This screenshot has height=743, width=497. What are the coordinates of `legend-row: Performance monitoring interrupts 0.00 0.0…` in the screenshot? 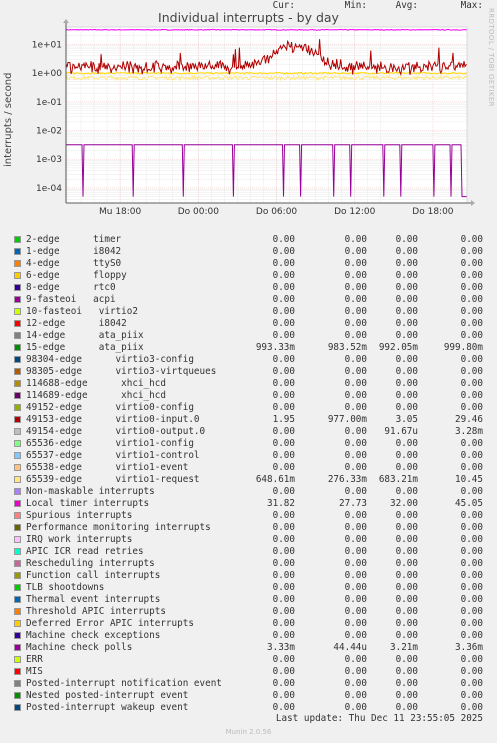 It's located at (248, 528).